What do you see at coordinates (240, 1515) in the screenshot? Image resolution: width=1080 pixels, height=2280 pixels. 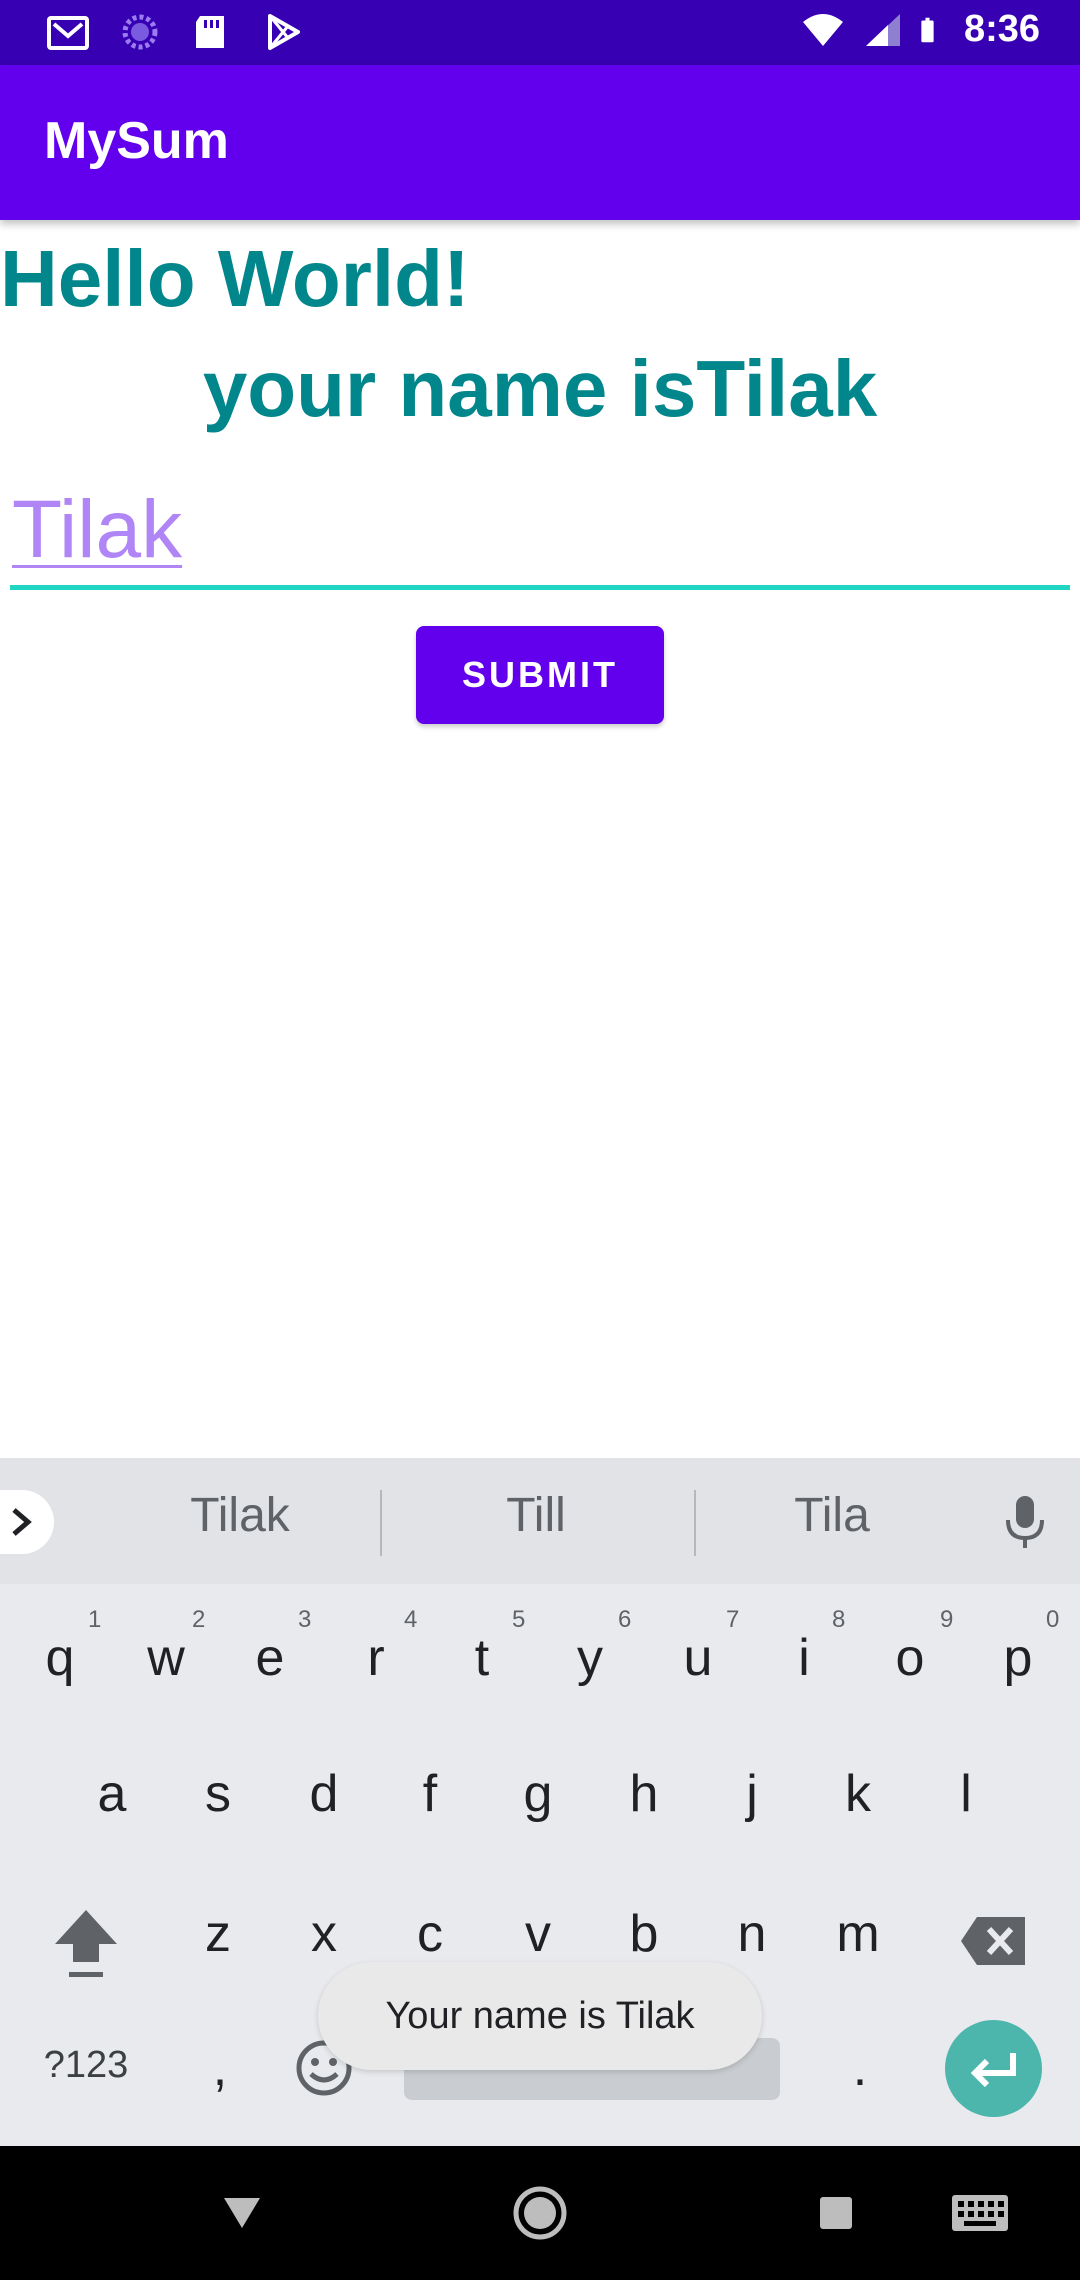 I see `suggestion-1: Tilak` at bounding box center [240, 1515].